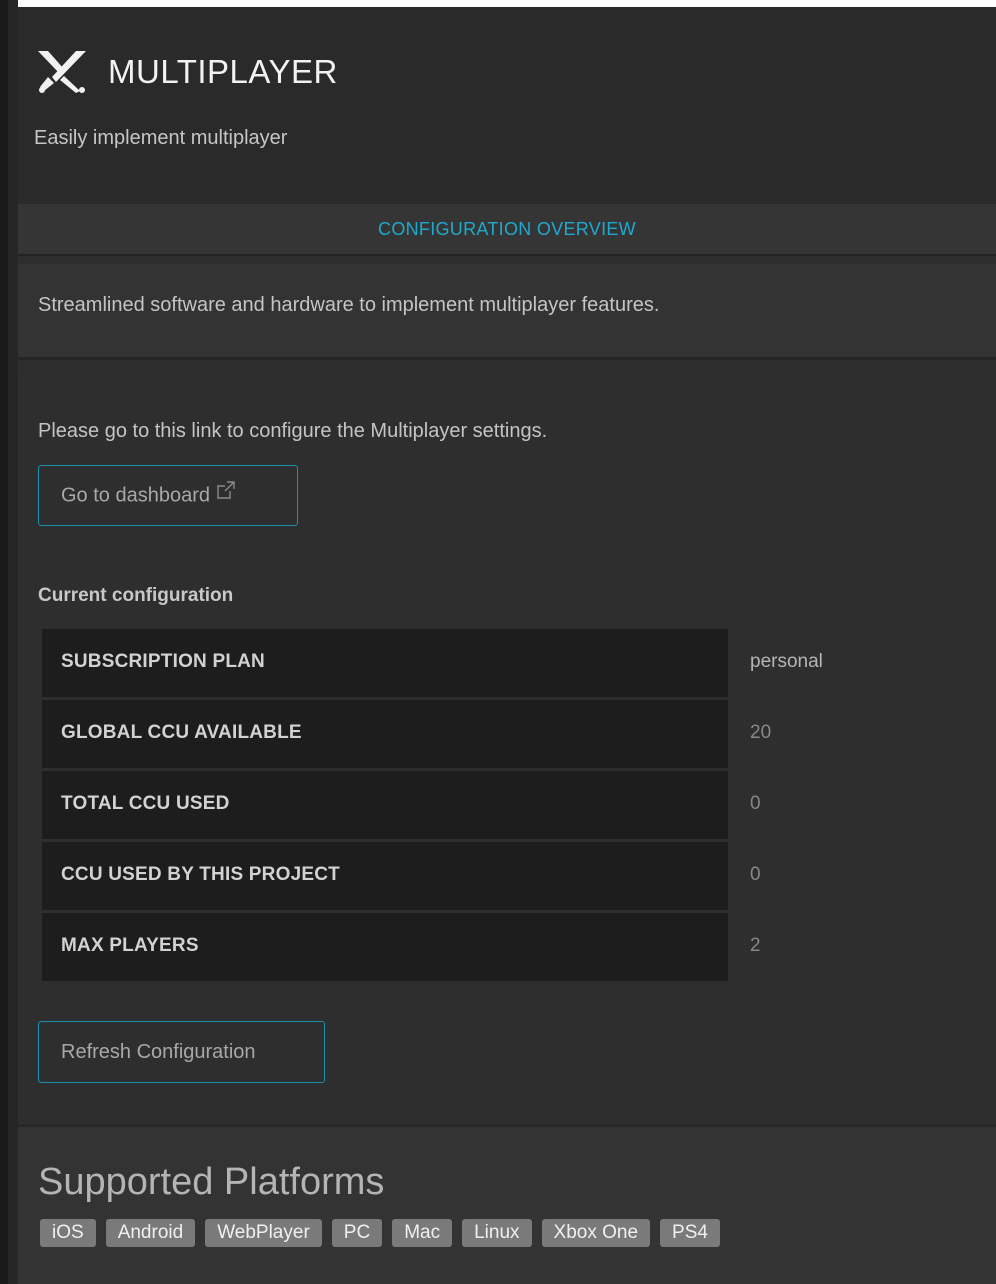 Image resolution: width=996 pixels, height=1284 pixels. Describe the element at coordinates (13, 642) in the screenshot. I see `window-left-gutter` at that location.